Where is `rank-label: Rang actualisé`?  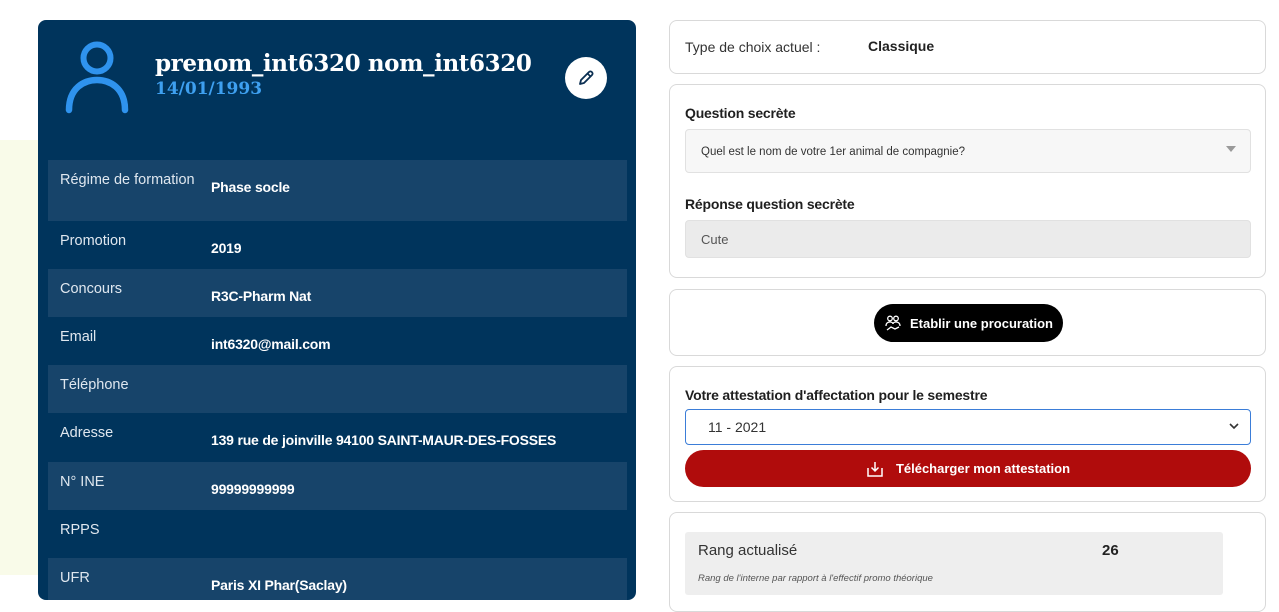
rank-label: Rang actualisé is located at coordinates (748, 550).